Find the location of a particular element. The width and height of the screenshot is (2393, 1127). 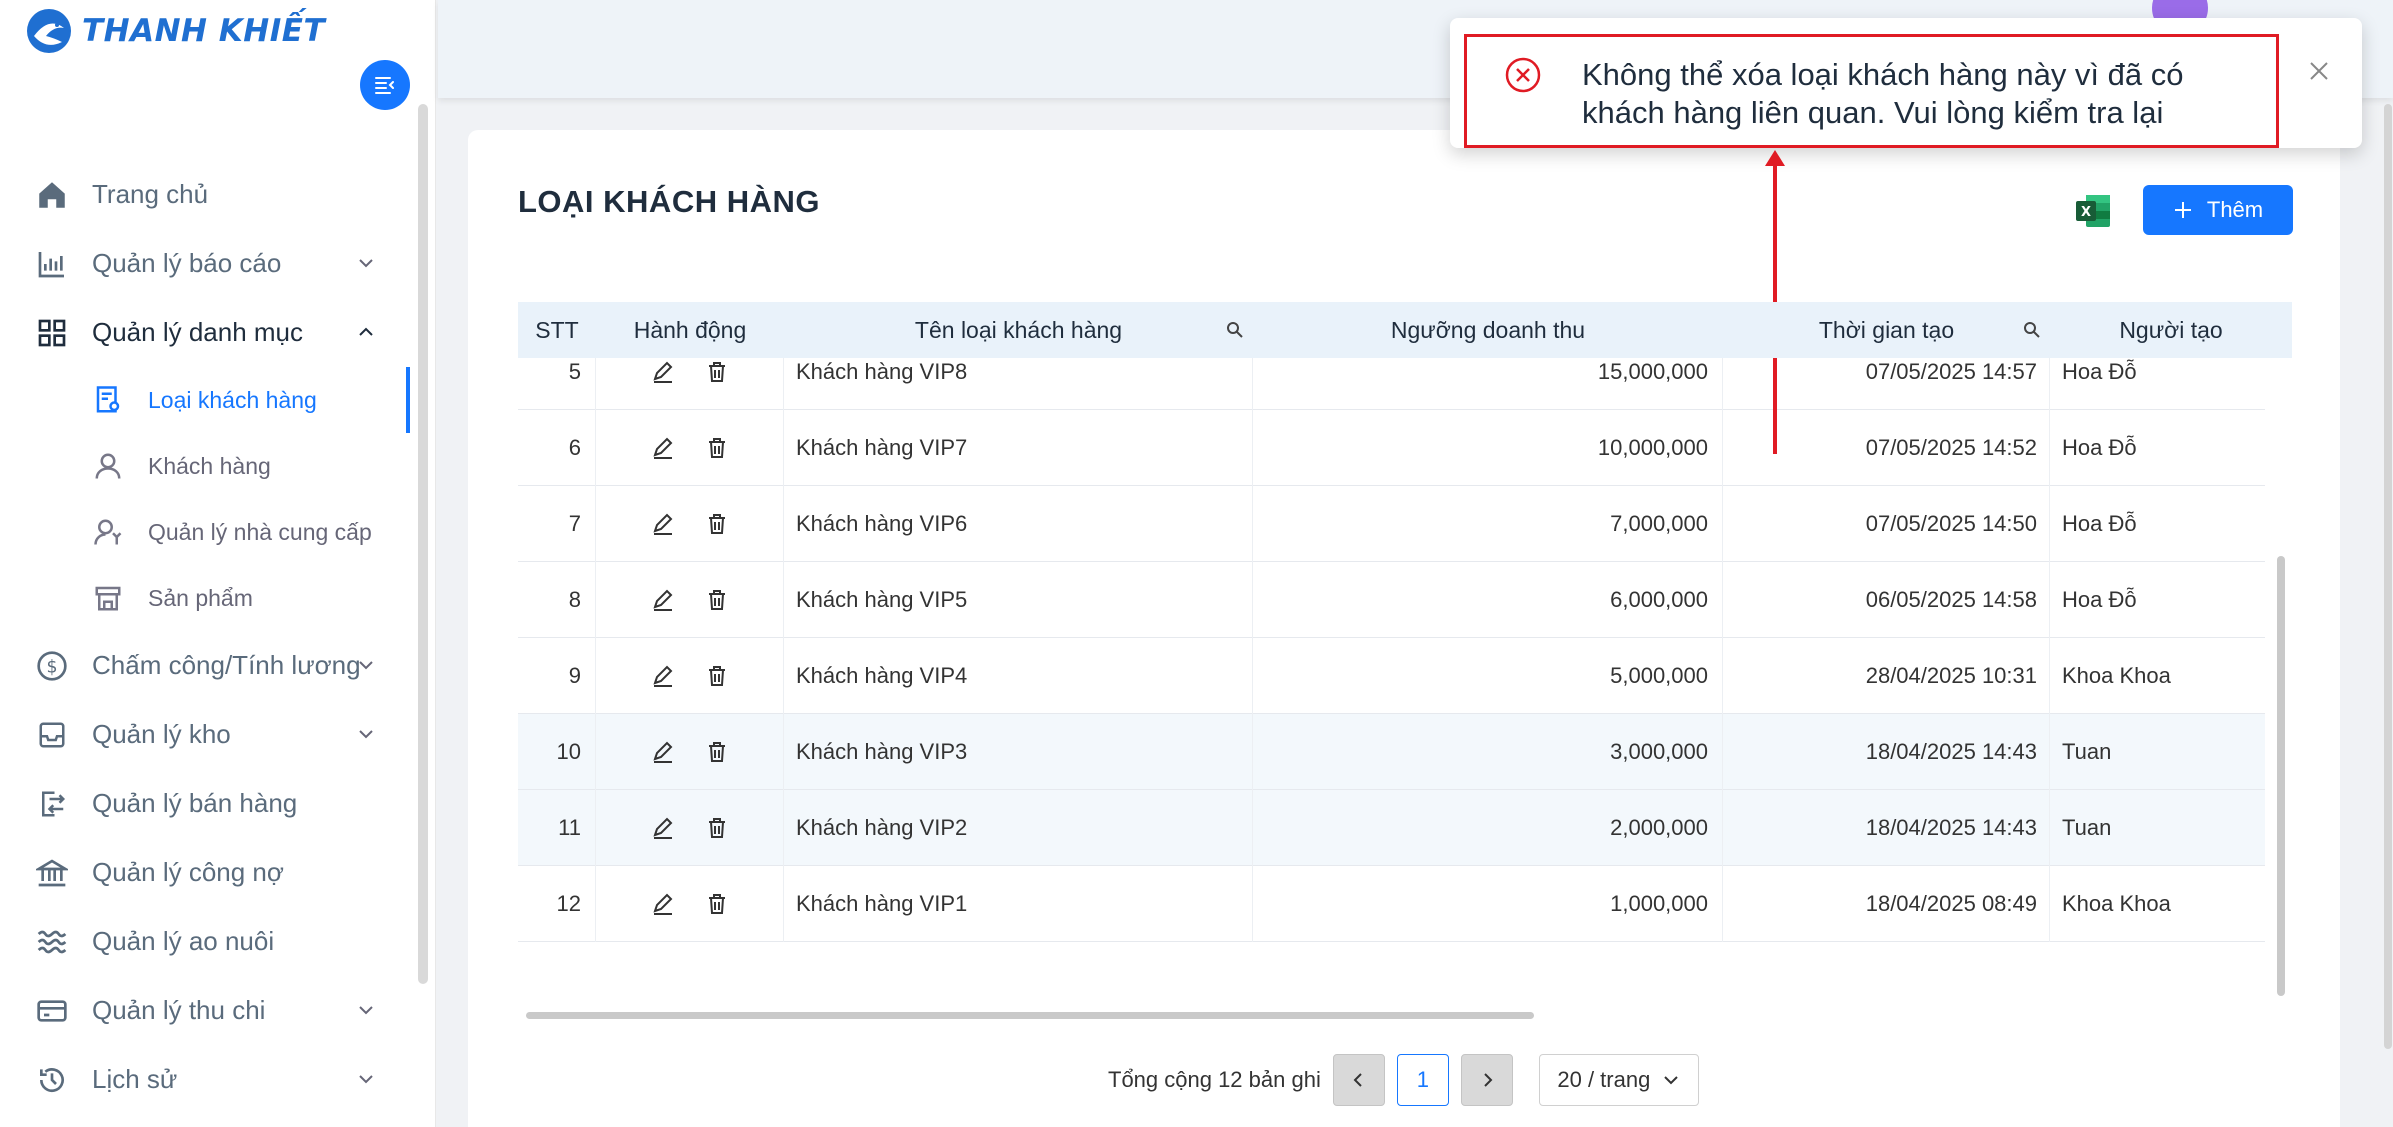

sidebar-item-home: Trang chủ is located at coordinates (200, 194).